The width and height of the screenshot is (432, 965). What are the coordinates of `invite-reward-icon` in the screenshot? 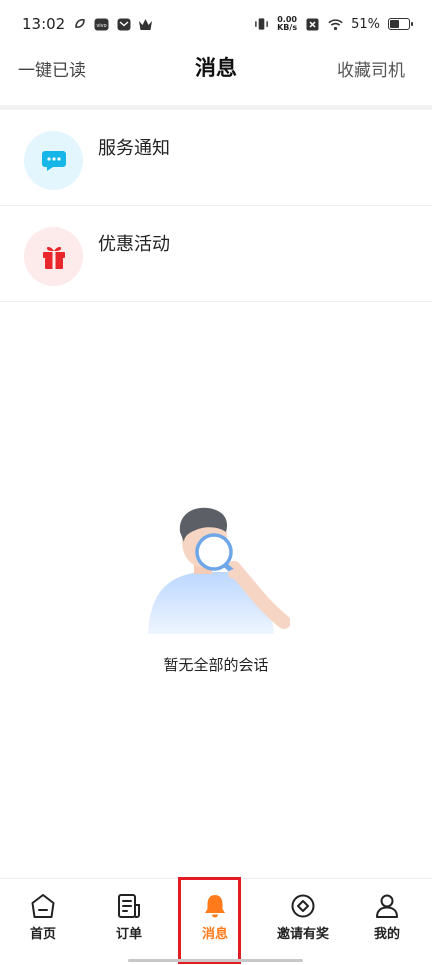 It's located at (303, 905).